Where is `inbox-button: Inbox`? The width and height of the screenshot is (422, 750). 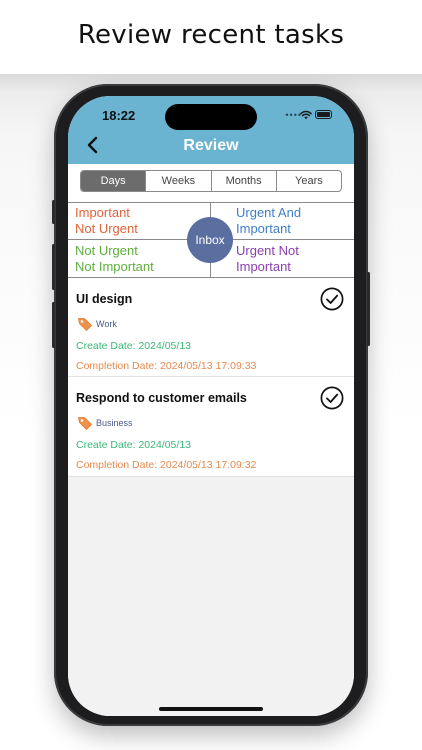 inbox-button: Inbox is located at coordinates (210, 240).